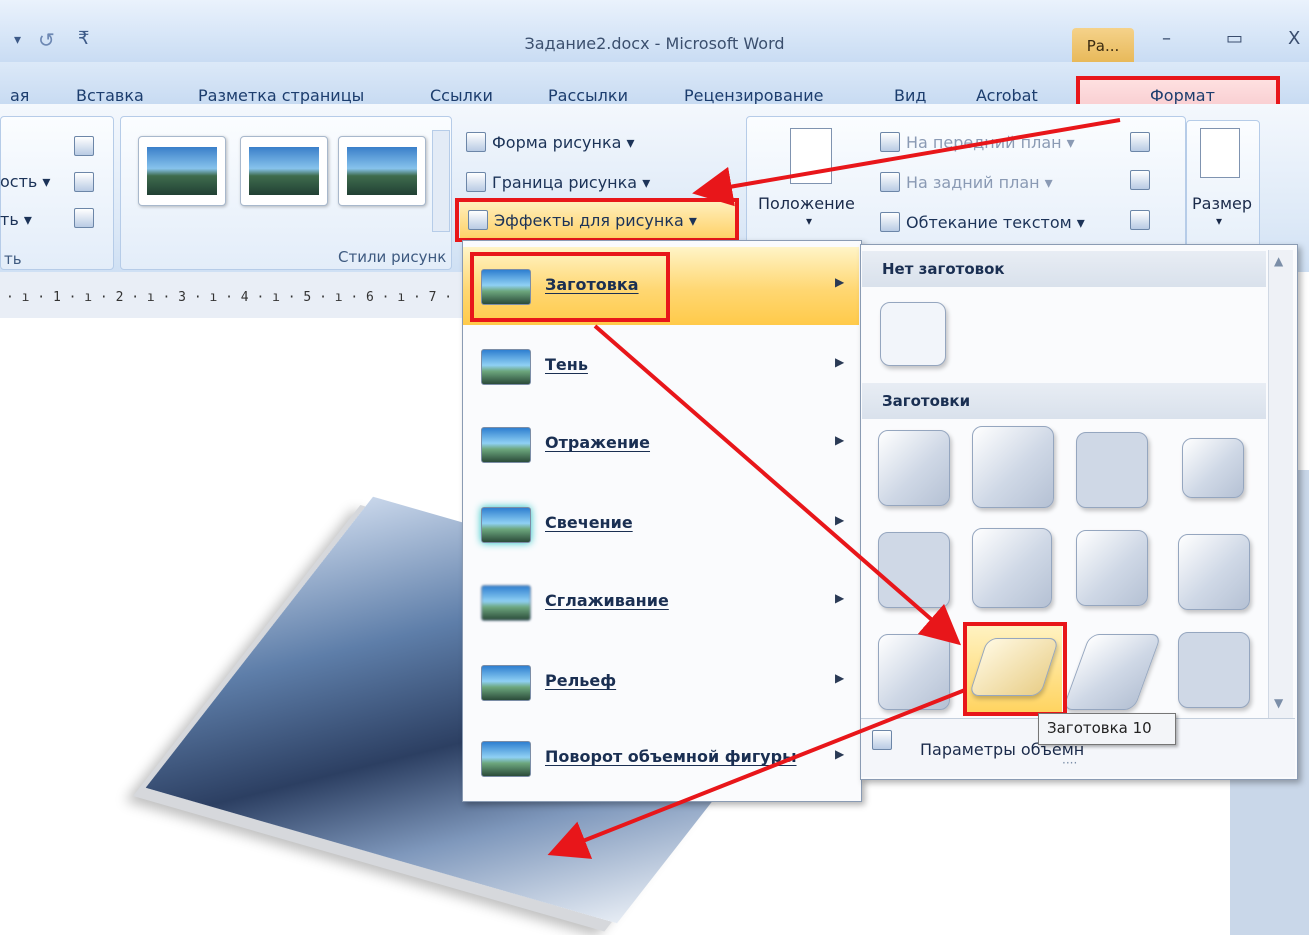 The width and height of the screenshot is (1309, 935). Describe the element at coordinates (906, 162) in the screenshot. I see `arrow-format-to-effects` at that location.